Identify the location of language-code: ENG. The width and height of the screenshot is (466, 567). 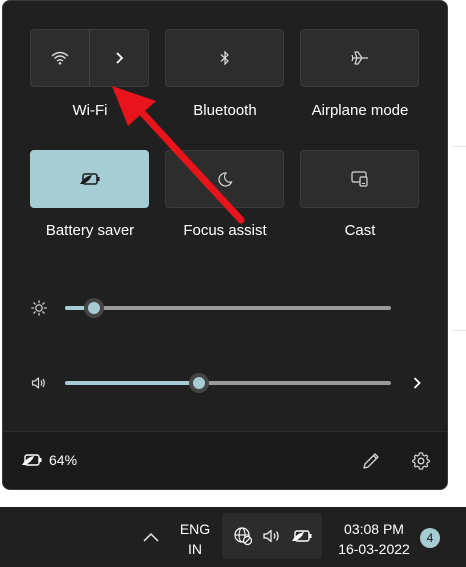
(195, 529).